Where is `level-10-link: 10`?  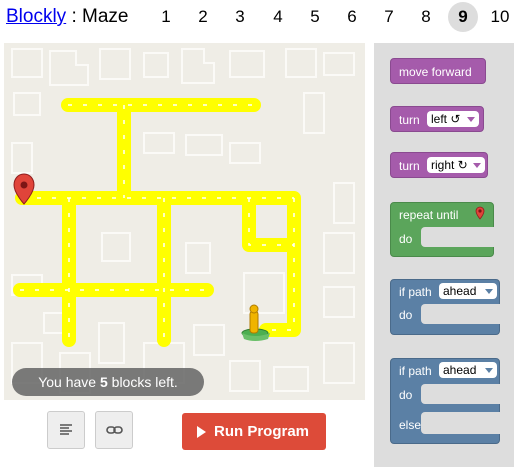 level-10-link: 10 is located at coordinates (500, 17).